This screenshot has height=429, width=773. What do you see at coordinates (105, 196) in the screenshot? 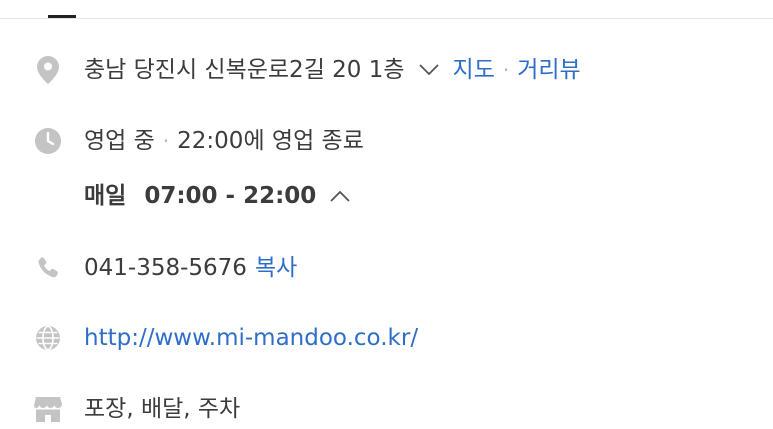
I see `hours-day: 매일` at bounding box center [105, 196].